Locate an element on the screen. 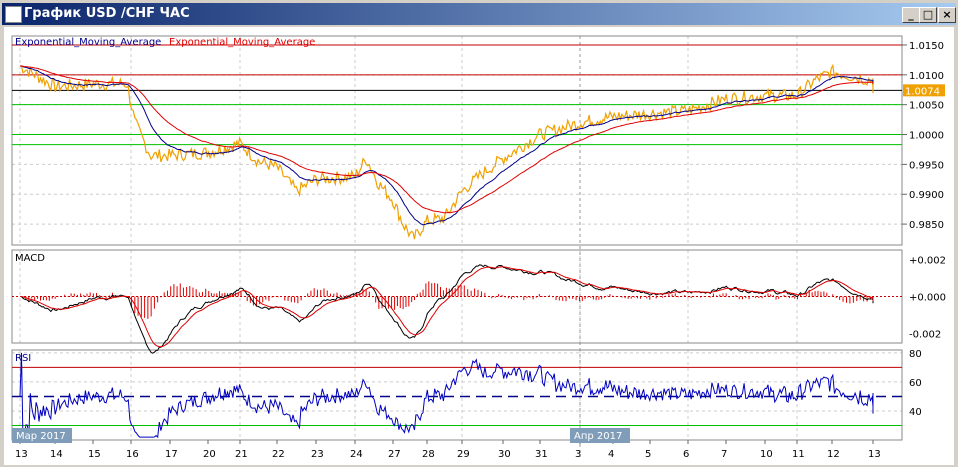 The width and height of the screenshot is (958, 467). maximize-button: □ is located at coordinates (928, 15).